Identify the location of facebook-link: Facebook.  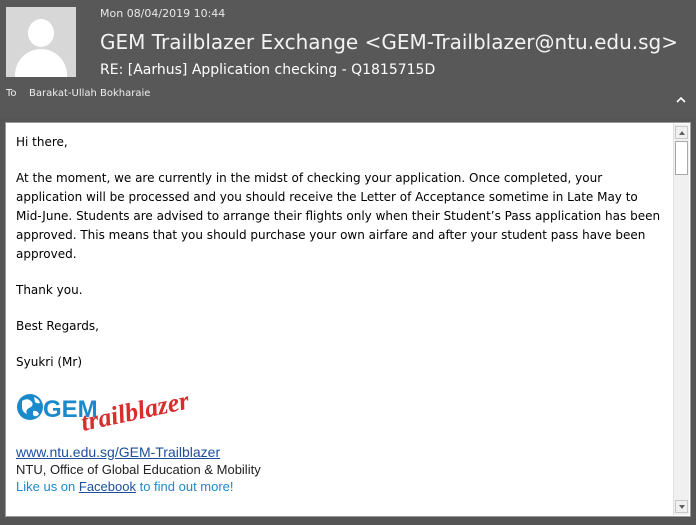
(107, 486).